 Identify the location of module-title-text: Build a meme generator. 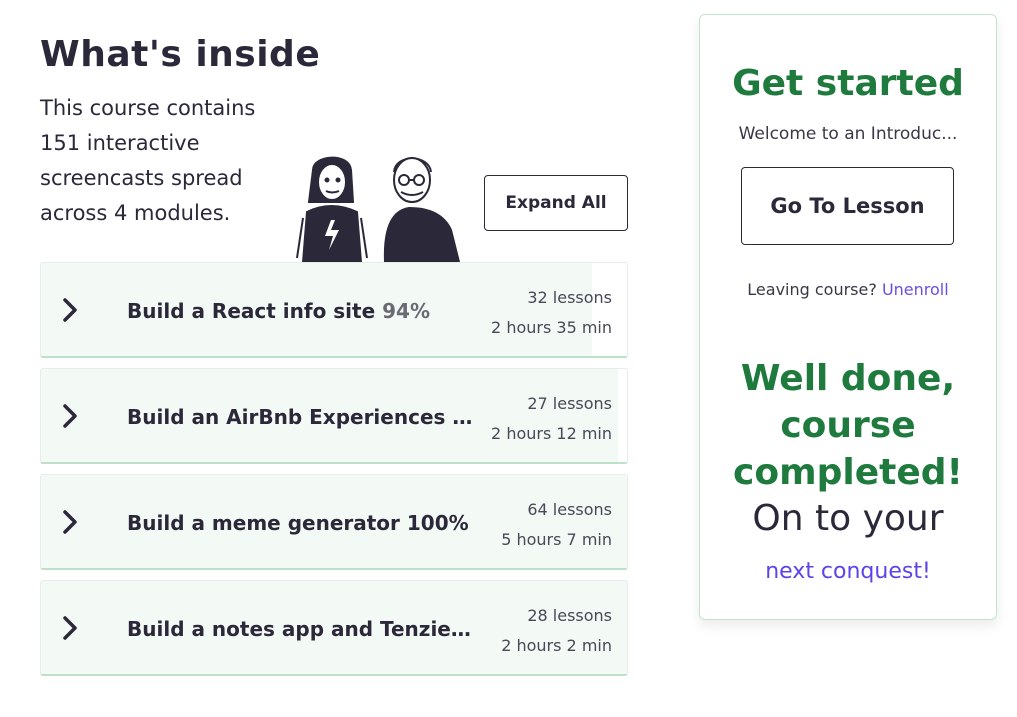
(263, 523).